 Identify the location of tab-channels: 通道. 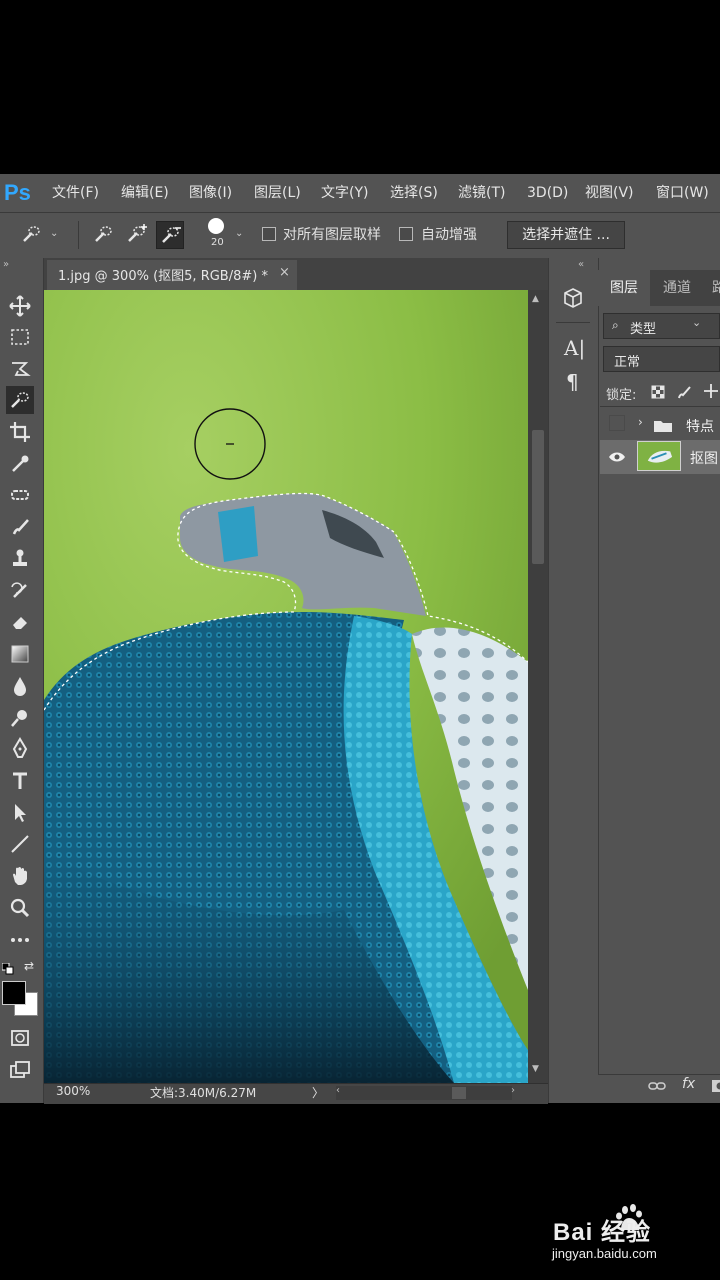
(677, 288).